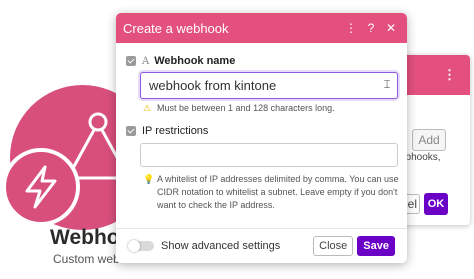 This screenshot has height=279, width=474. I want to click on bolt-icon, so click(41, 187).